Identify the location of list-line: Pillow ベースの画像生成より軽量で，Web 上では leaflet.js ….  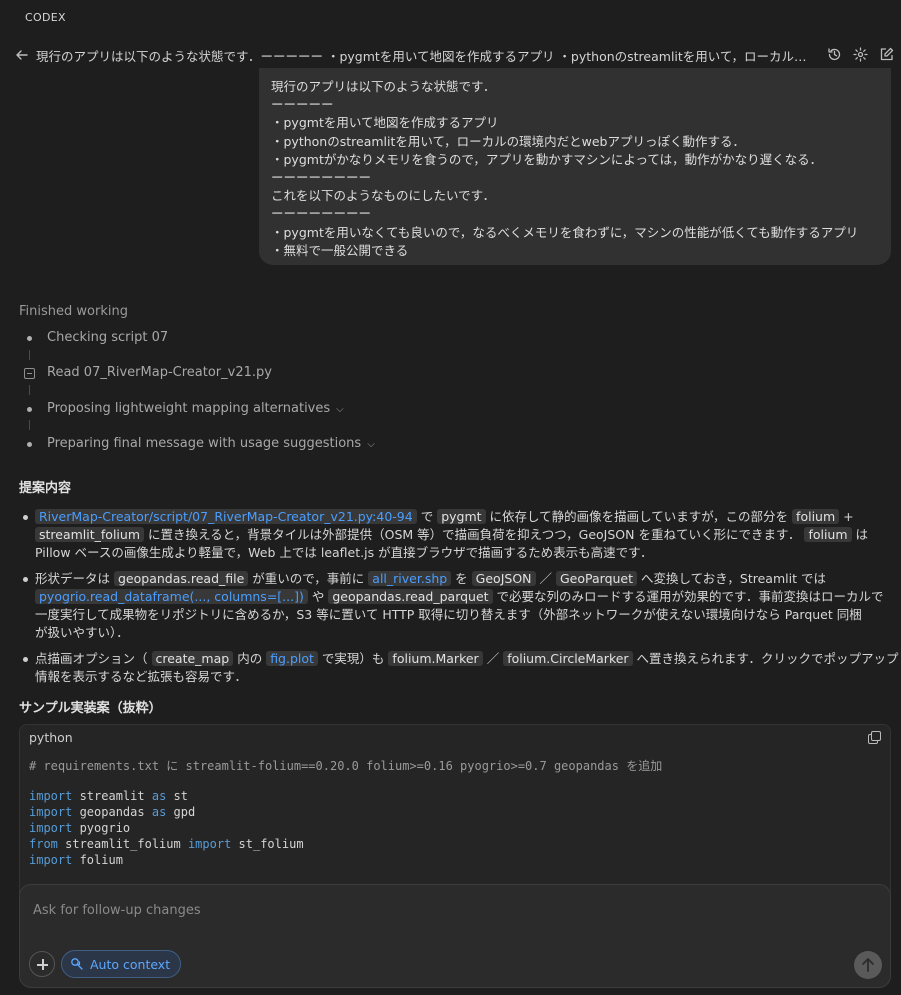
(344, 552).